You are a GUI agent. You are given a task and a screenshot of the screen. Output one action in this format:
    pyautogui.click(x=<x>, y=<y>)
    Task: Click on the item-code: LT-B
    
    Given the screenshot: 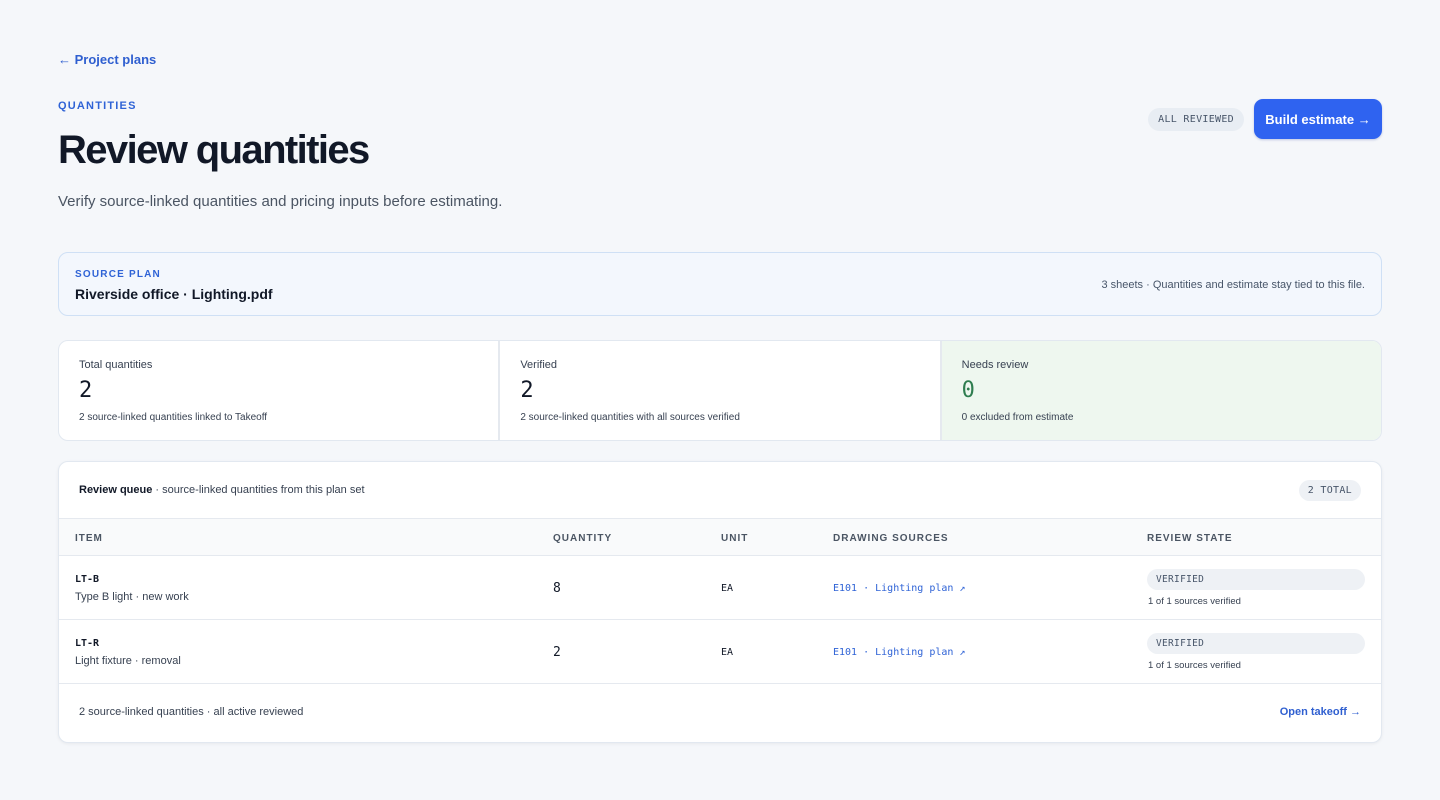 What is the action you would take?
    pyautogui.click(x=87, y=579)
    